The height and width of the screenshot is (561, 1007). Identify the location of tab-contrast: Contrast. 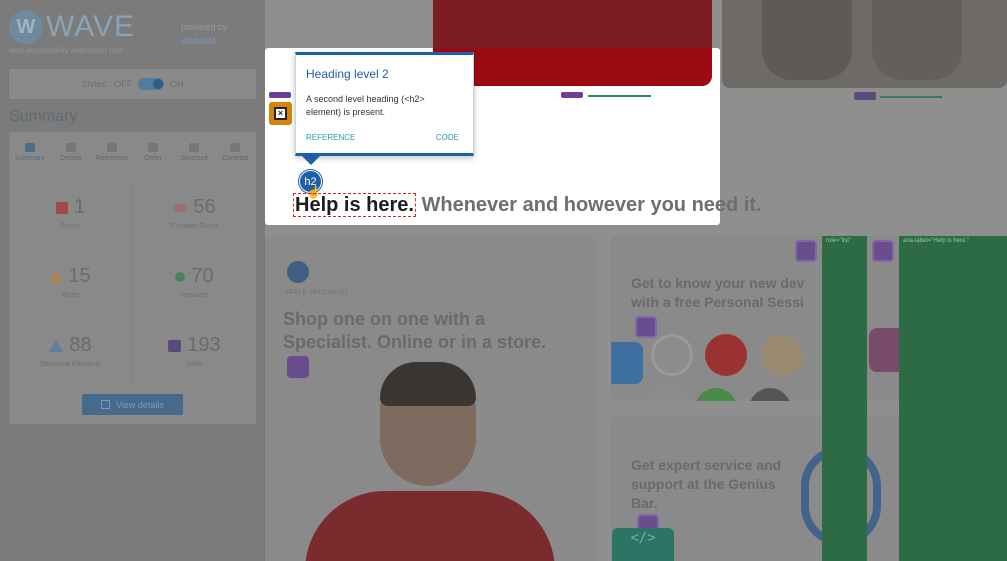
(235, 152).